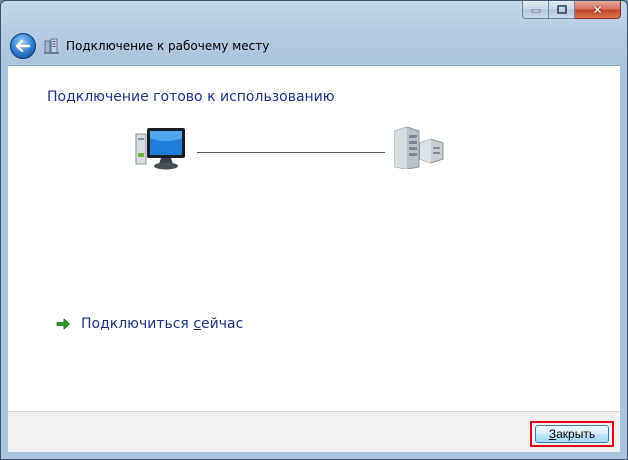 This screenshot has width=628, height=460. I want to click on title-bar: ✕ Подключение к рабочему месту, so click(314, 33).